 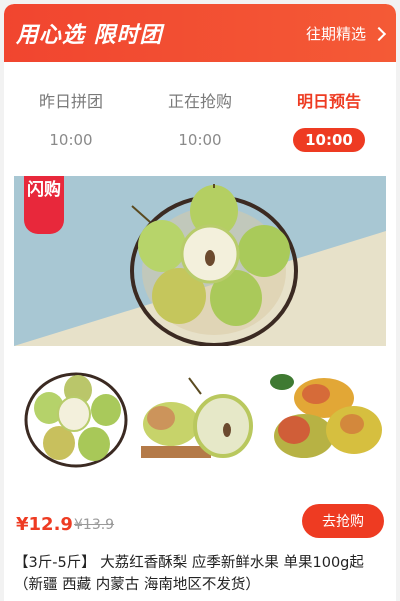 What do you see at coordinates (71, 120) in the screenshot?
I see `tab-yesterday: 昨日拼团 10:00` at bounding box center [71, 120].